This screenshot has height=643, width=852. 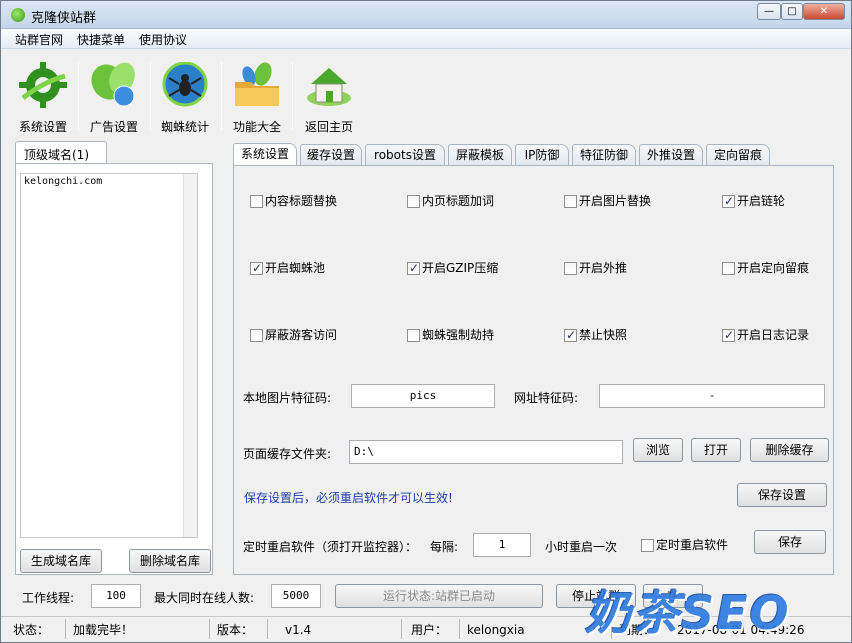 What do you see at coordinates (439, 596) in the screenshot?
I see `run-status-button: 运行状态:站群已启动` at bounding box center [439, 596].